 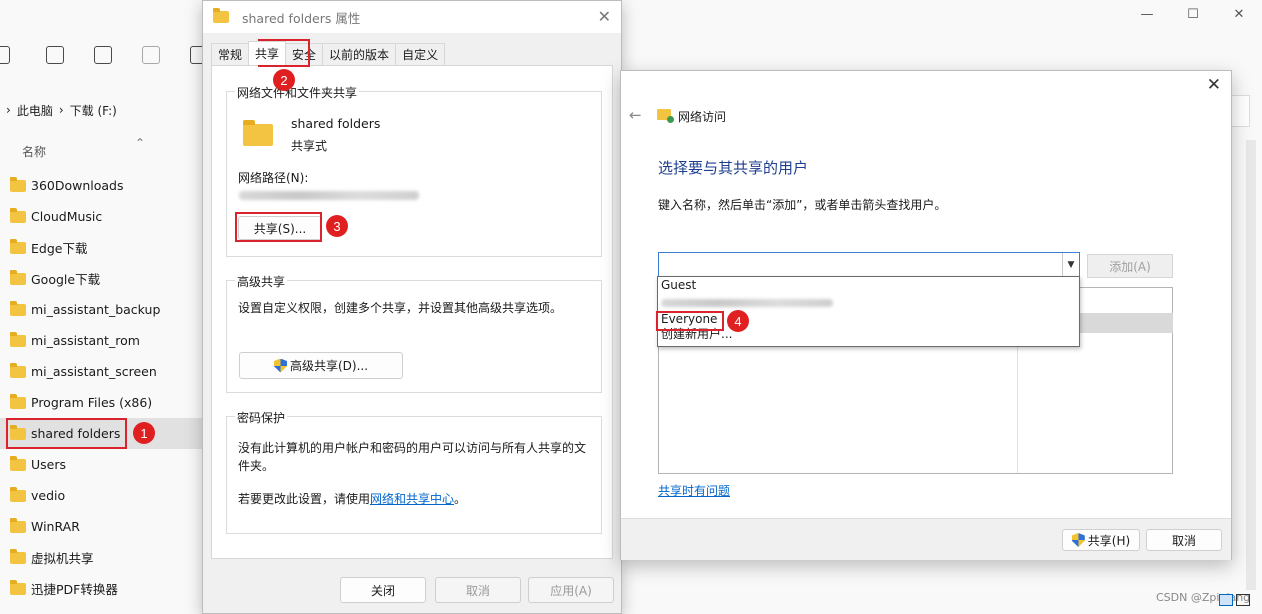 I want to click on folder-name: 迅捷PDF转换器, so click(x=74, y=589).